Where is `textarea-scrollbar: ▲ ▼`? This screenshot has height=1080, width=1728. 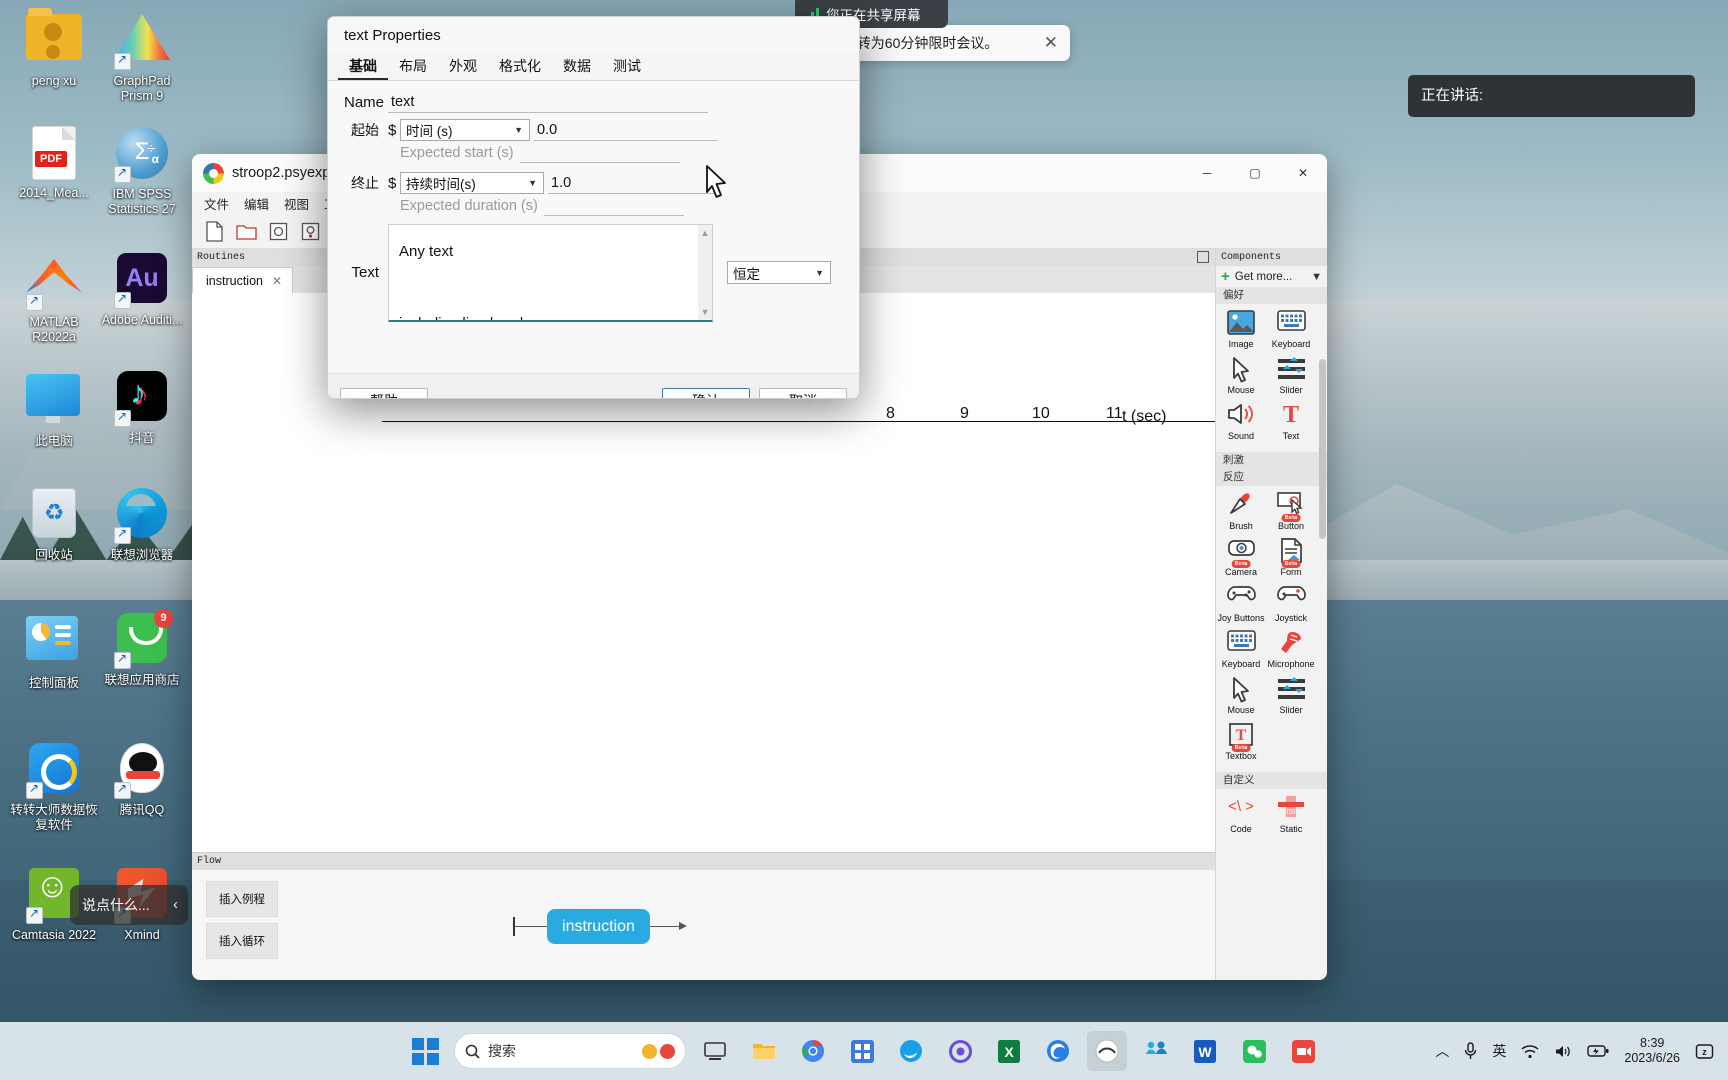
textarea-scrollbar: ▲ ▼ is located at coordinates (705, 272).